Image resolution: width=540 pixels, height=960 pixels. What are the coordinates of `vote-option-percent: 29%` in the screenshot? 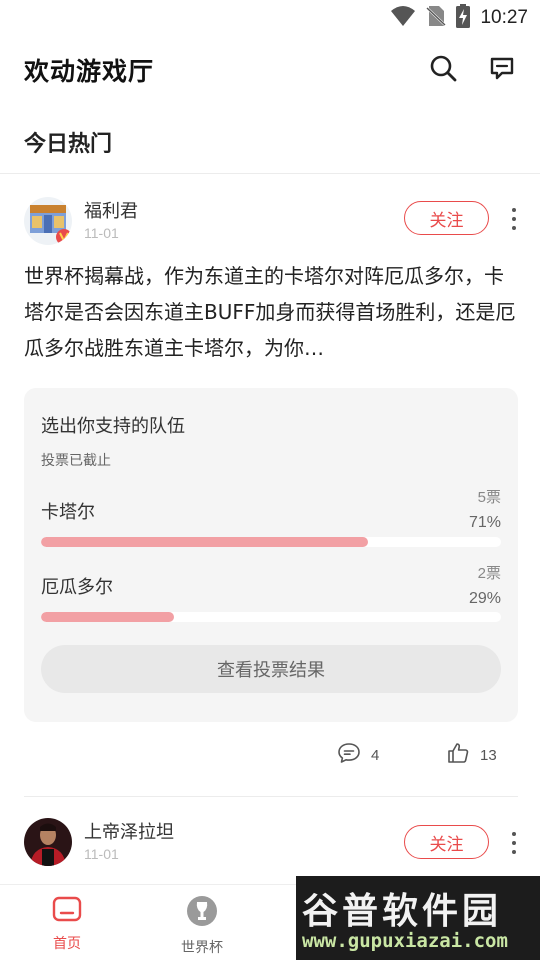 It's located at (484, 598).